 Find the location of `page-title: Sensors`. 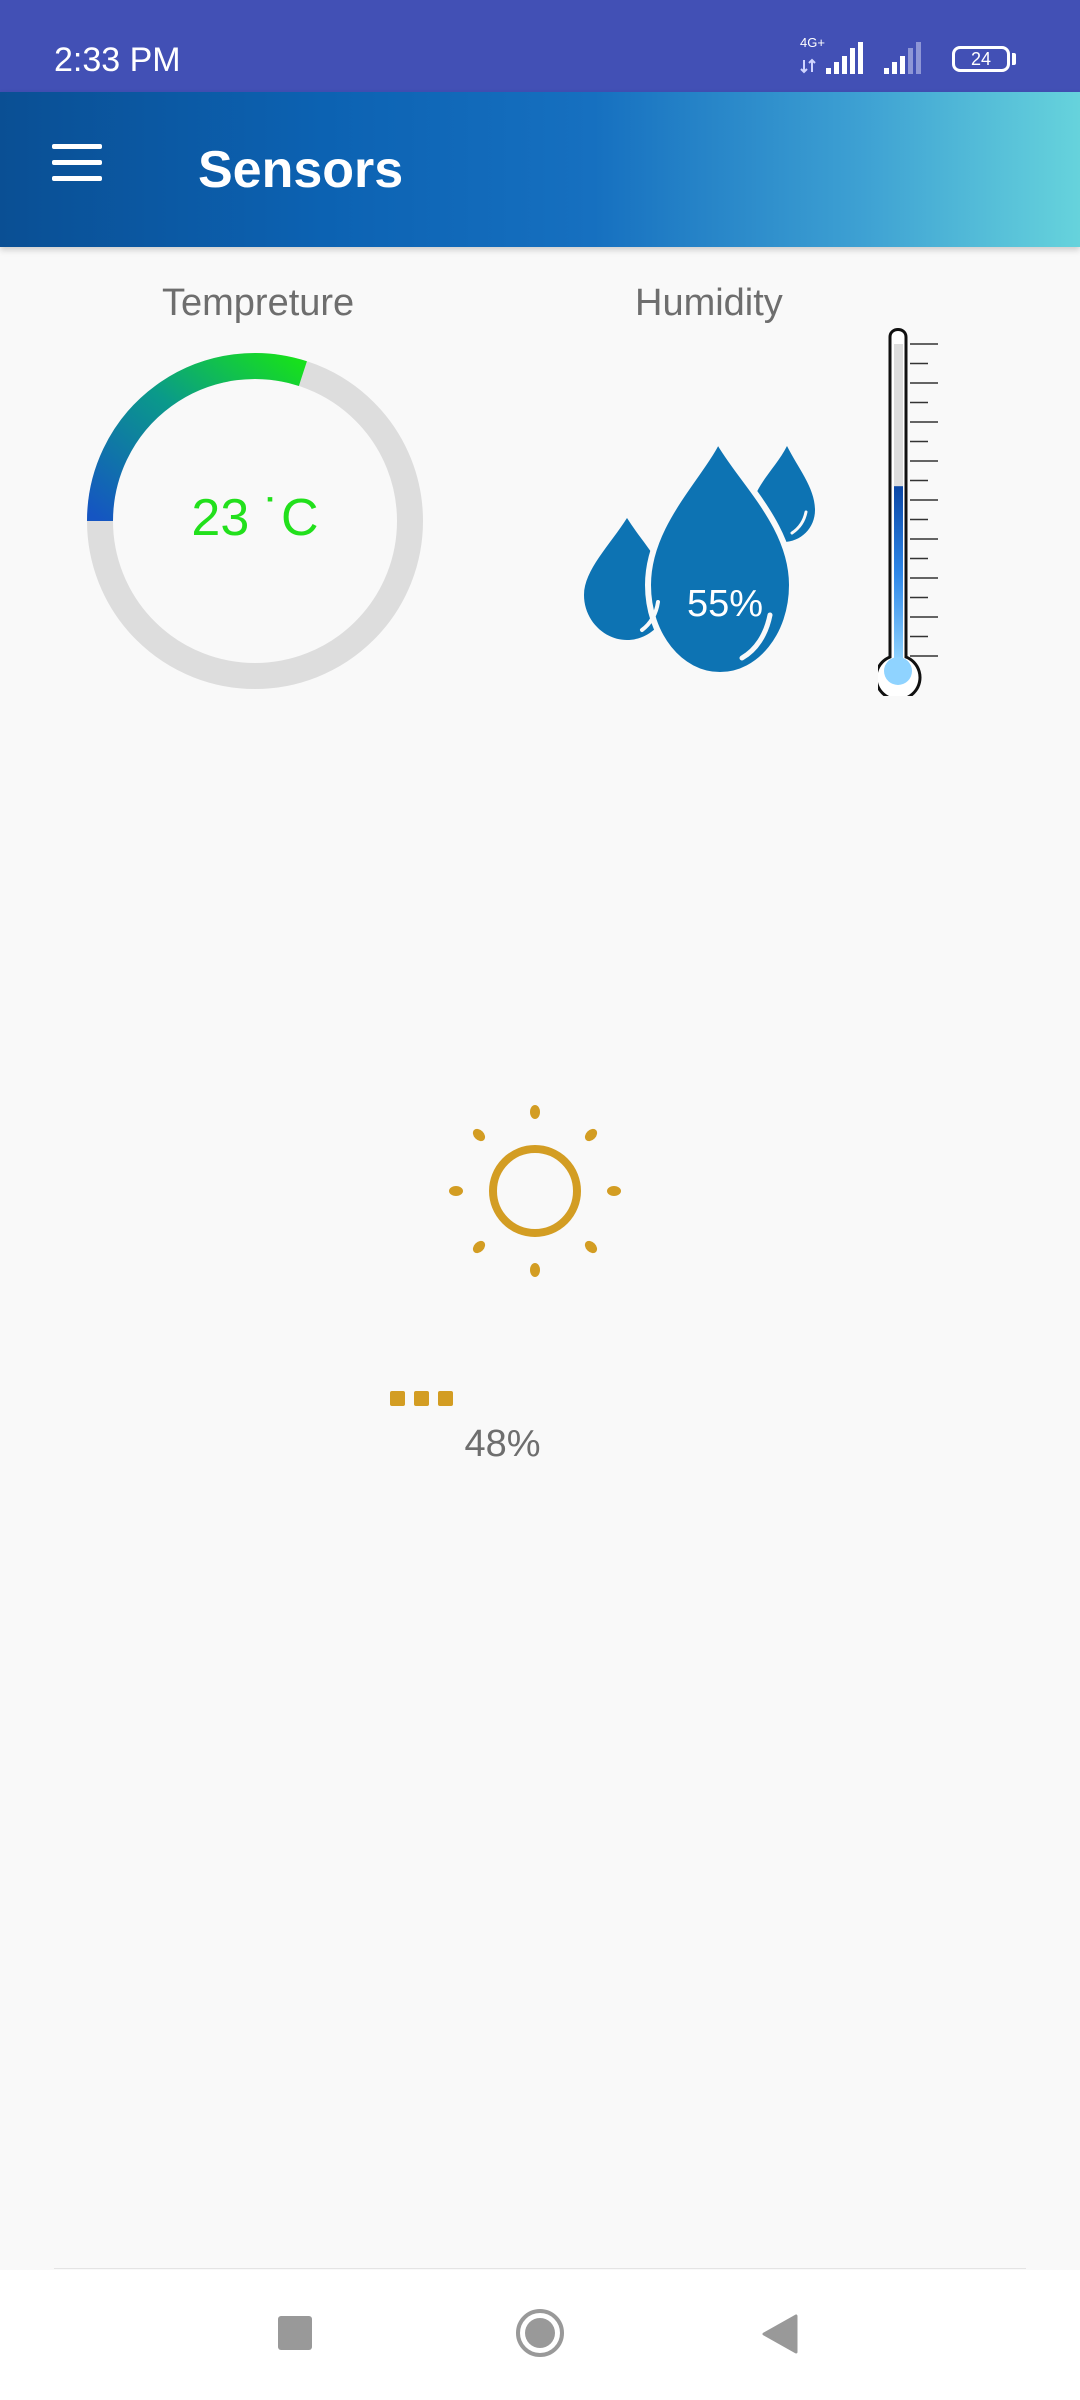

page-title: Sensors is located at coordinates (301, 170).